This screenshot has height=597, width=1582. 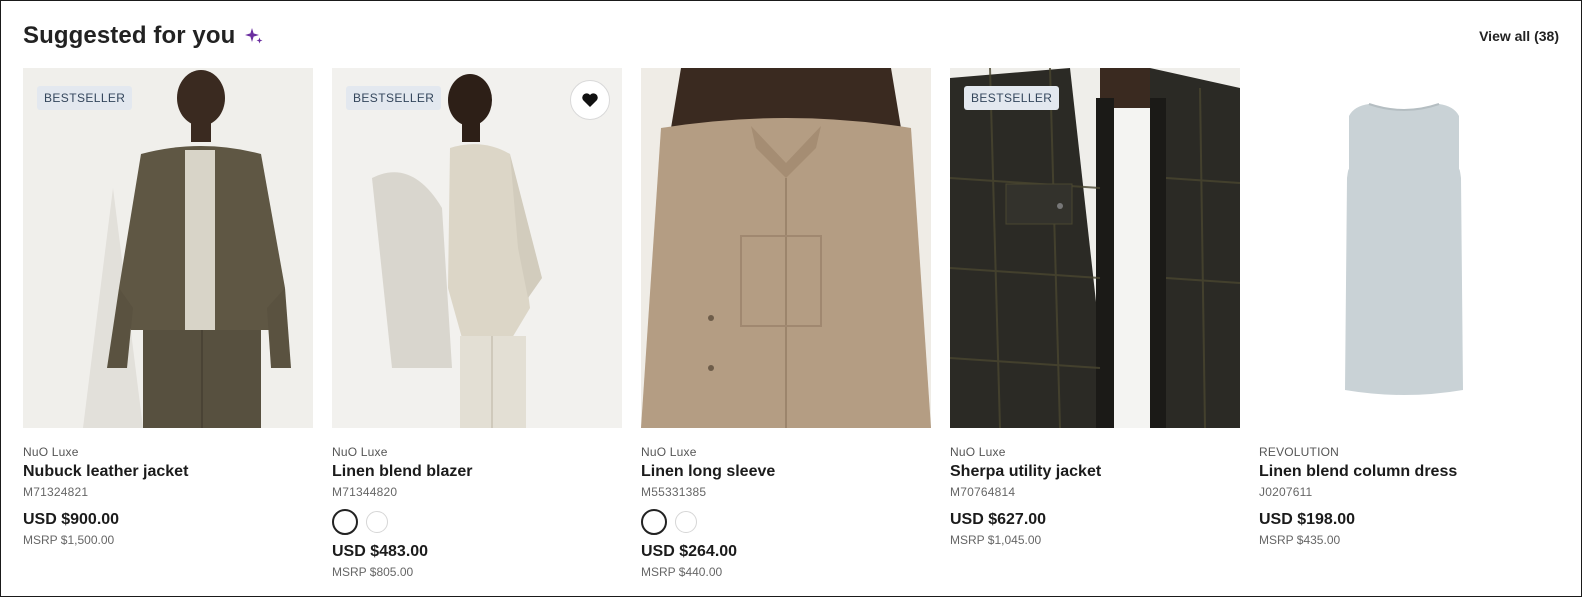 What do you see at coordinates (71, 519) in the screenshot?
I see `product-price: USD $900.00` at bounding box center [71, 519].